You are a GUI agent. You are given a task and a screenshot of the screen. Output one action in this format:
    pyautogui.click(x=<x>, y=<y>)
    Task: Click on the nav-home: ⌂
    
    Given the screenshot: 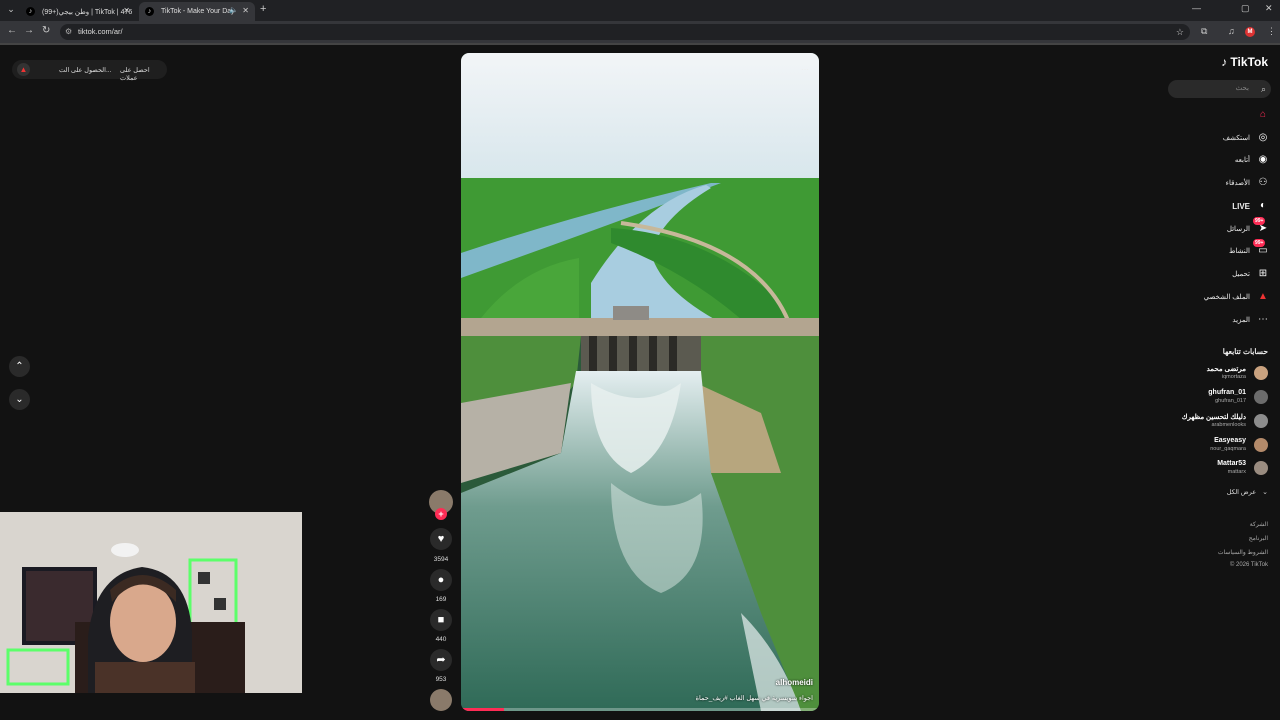 What is the action you would take?
    pyautogui.click(x=1260, y=115)
    